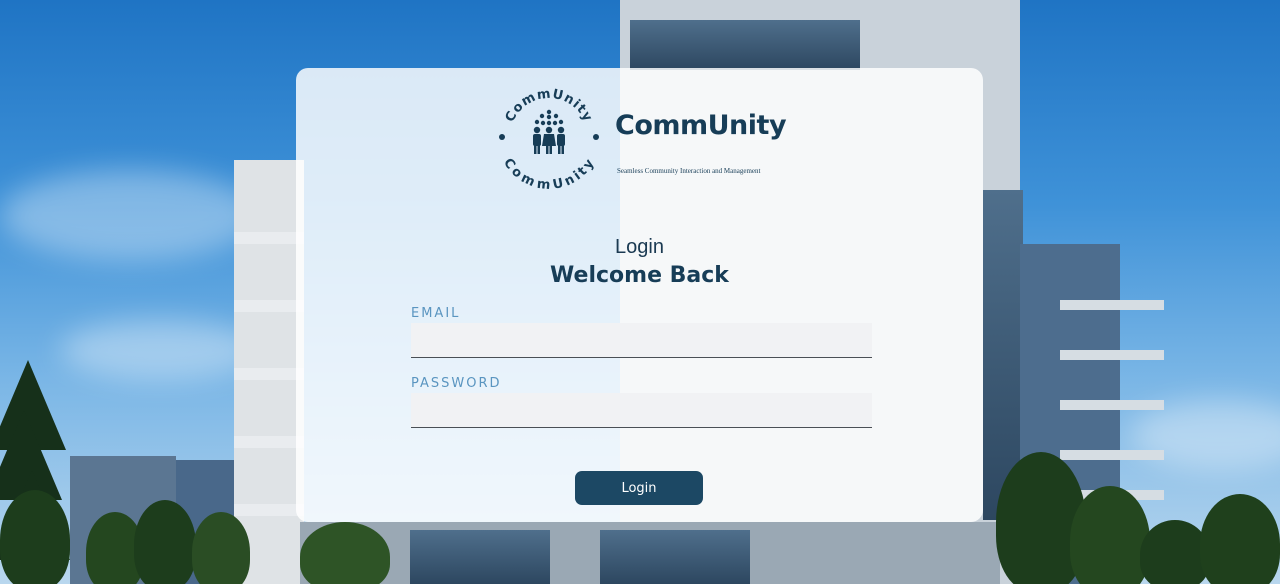  I want to click on logo-ring-text-bottom: CommUnity, so click(548, 173).